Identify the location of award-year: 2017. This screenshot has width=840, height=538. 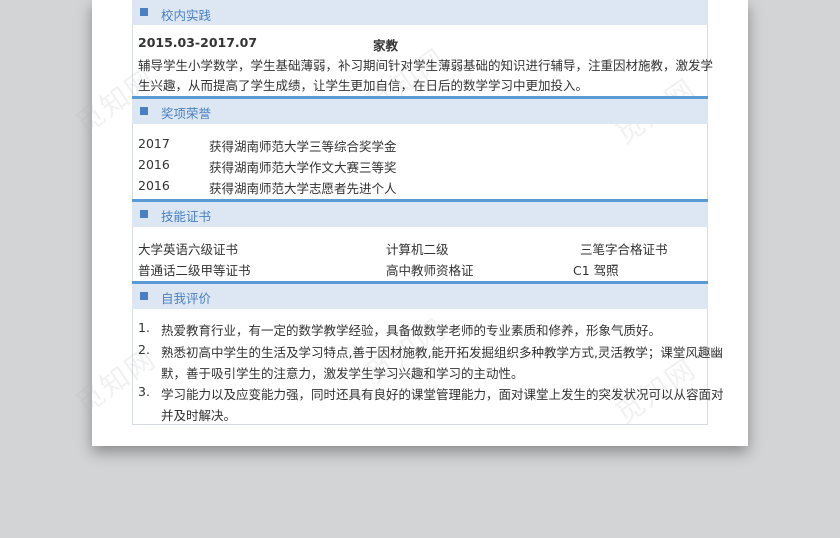
(154, 143).